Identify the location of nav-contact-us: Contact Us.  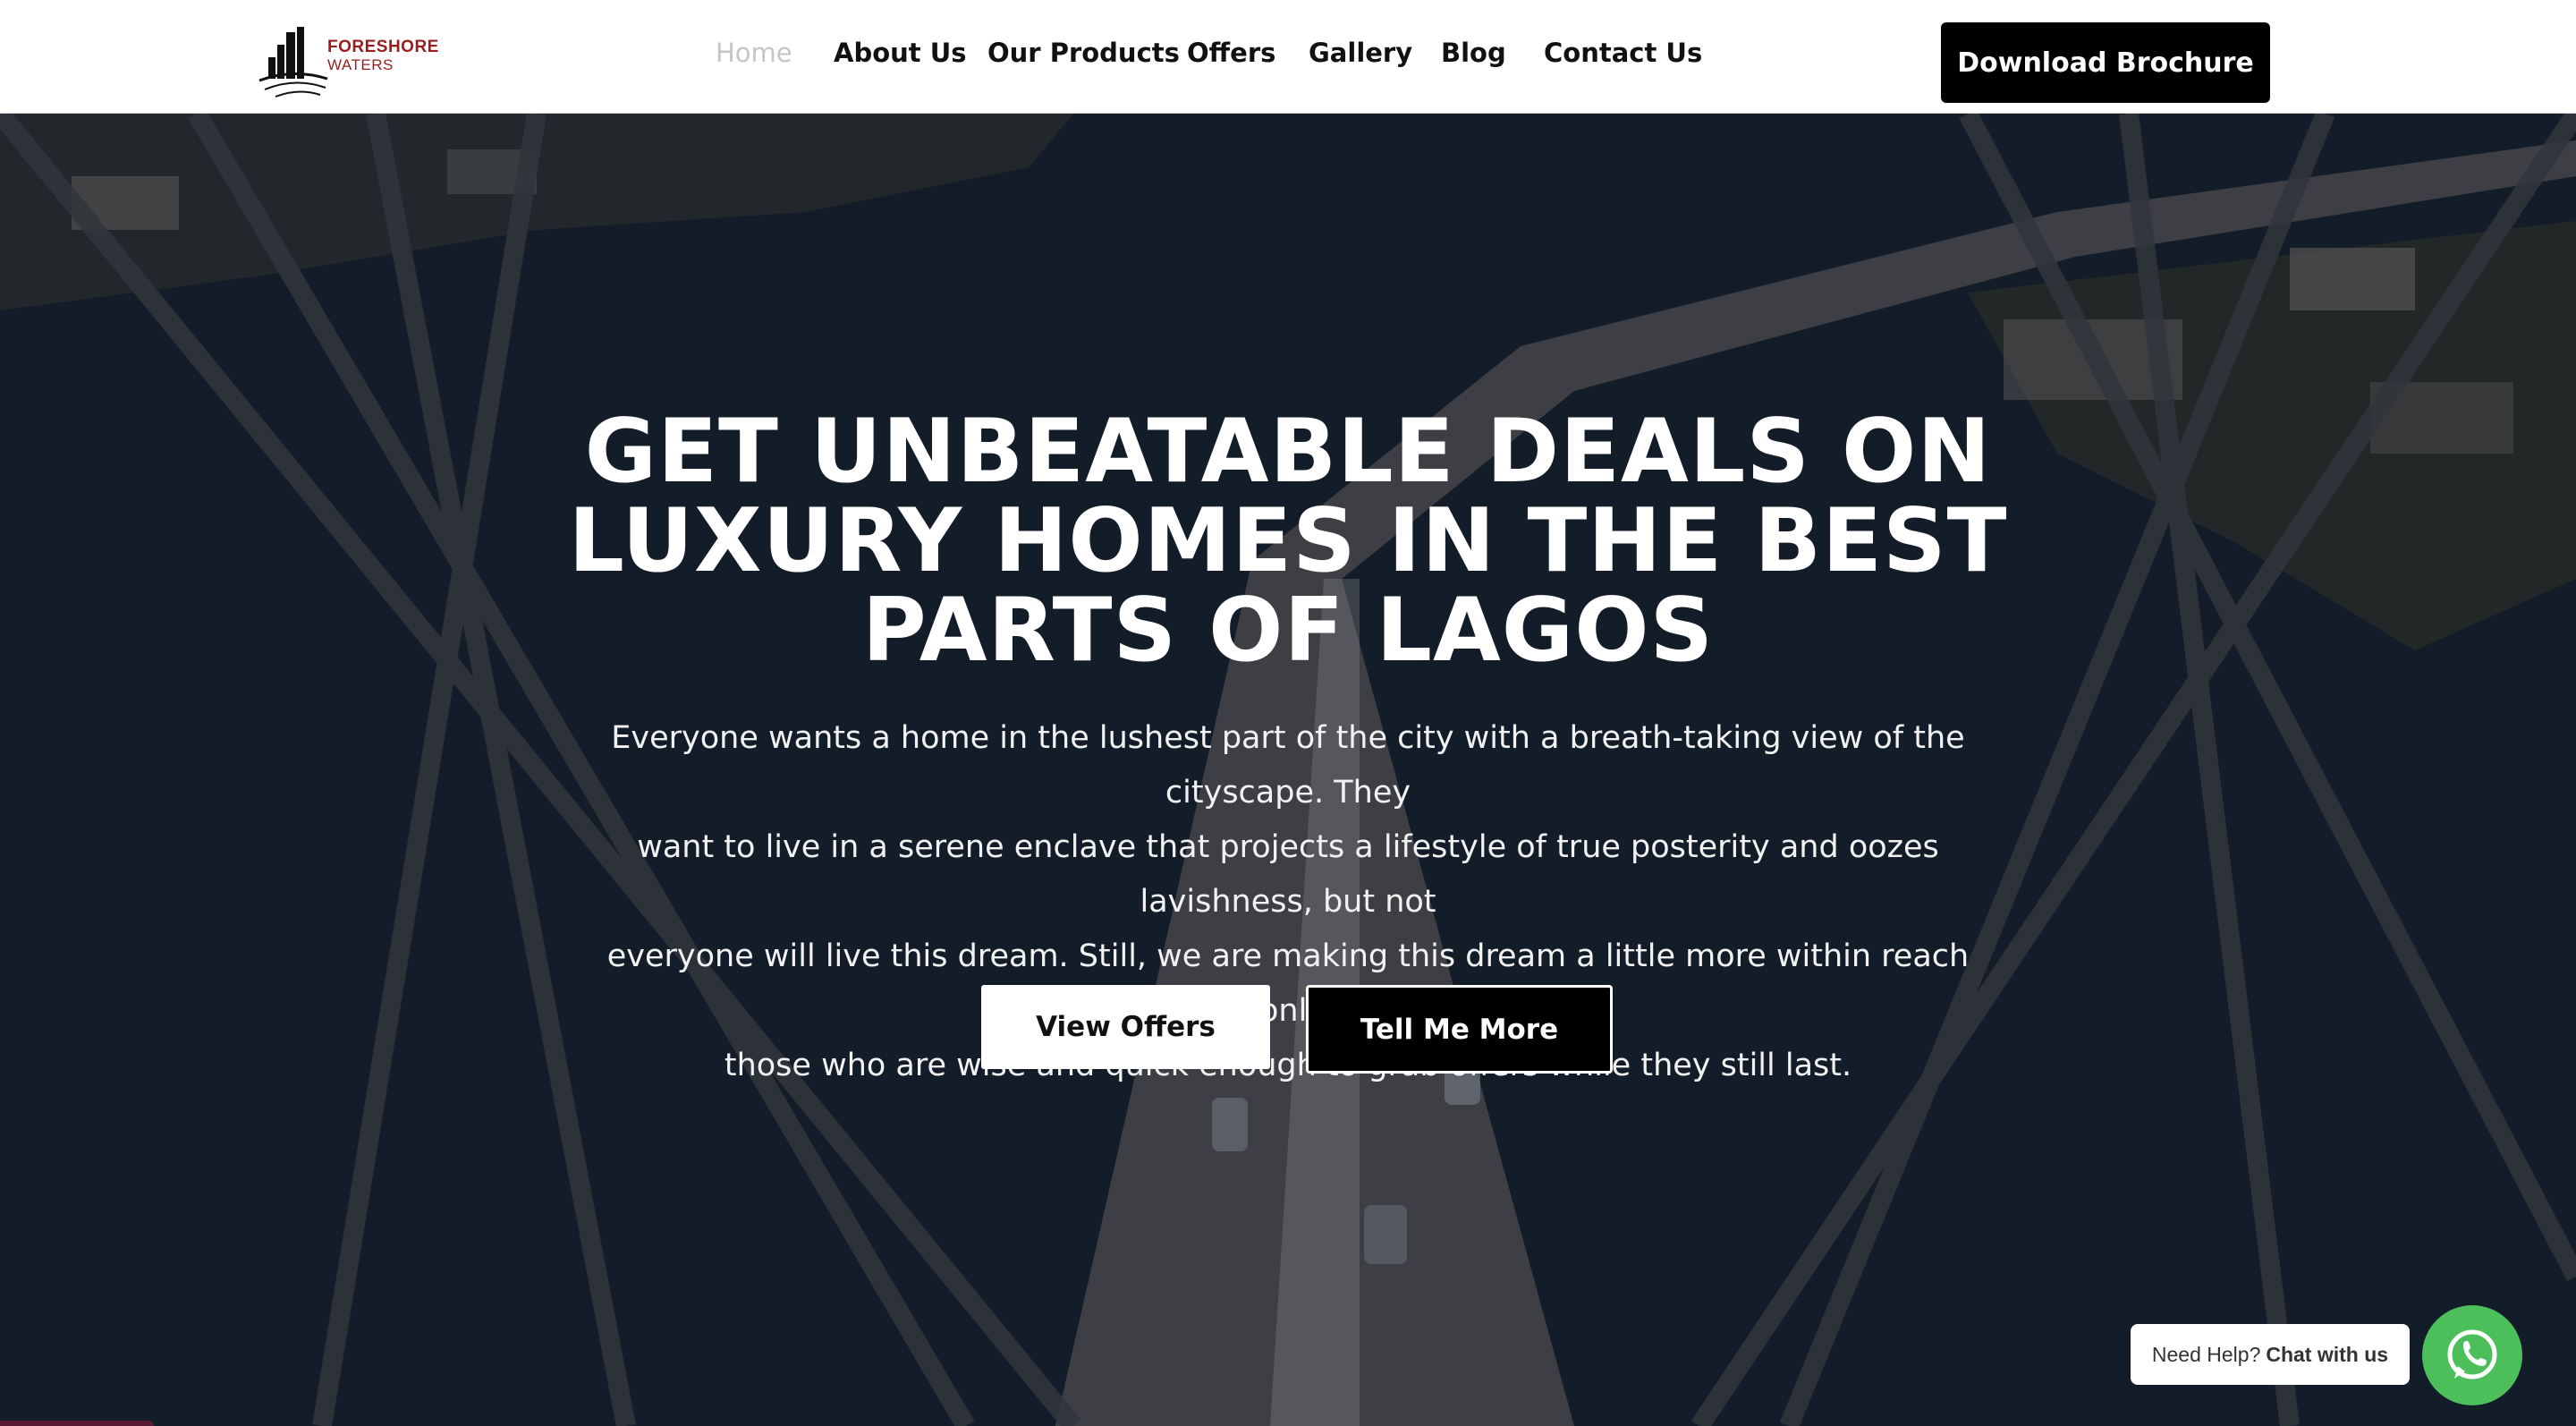
(1623, 53).